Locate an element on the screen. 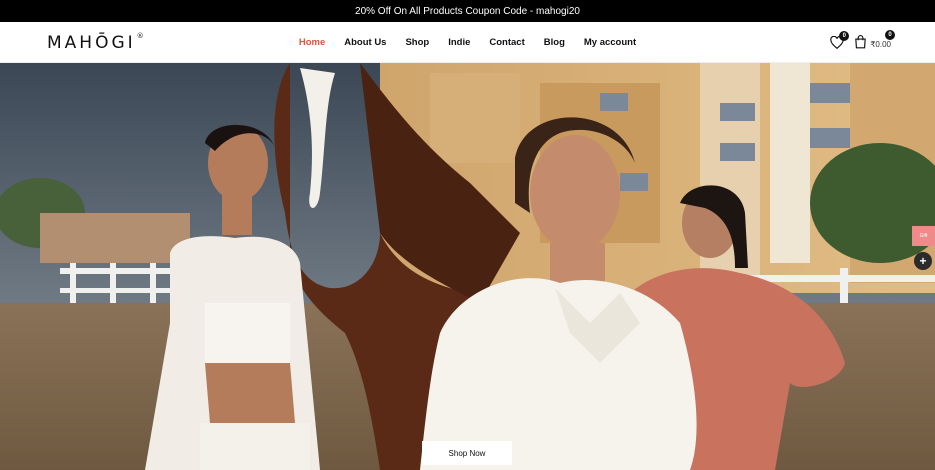 The width and height of the screenshot is (935, 470). header-actions: 0 0 ₹0.00 is located at coordinates (862, 39).